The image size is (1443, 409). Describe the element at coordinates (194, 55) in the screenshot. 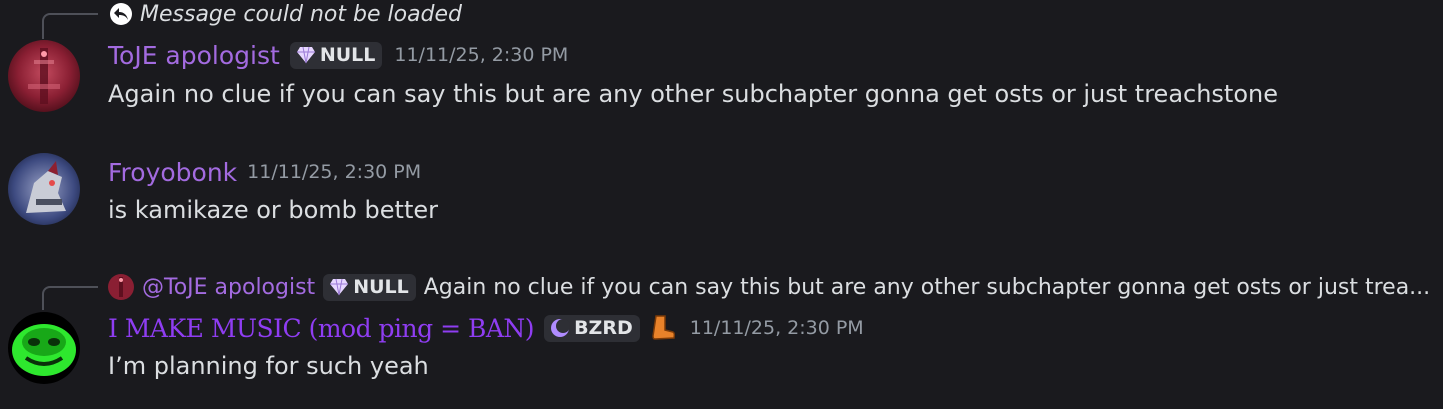

I see `username: ToJE apologist` at that location.